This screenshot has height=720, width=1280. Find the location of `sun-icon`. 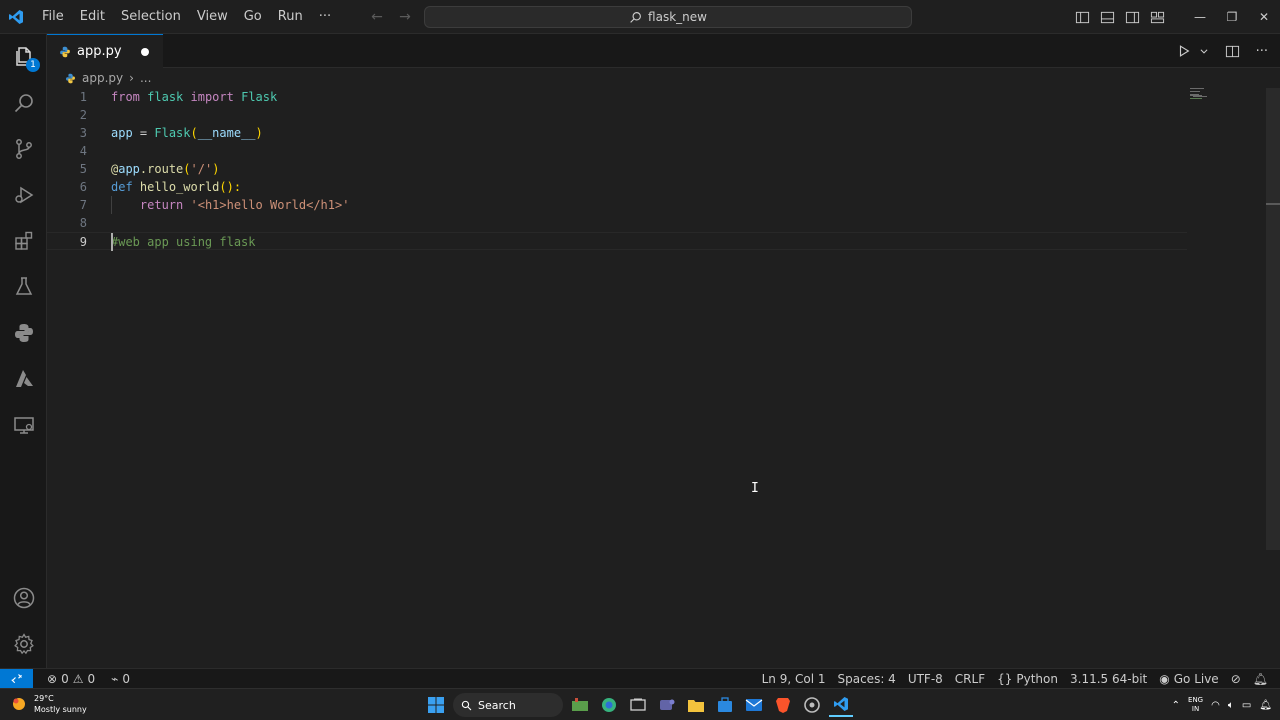

sun-icon is located at coordinates (19, 704).